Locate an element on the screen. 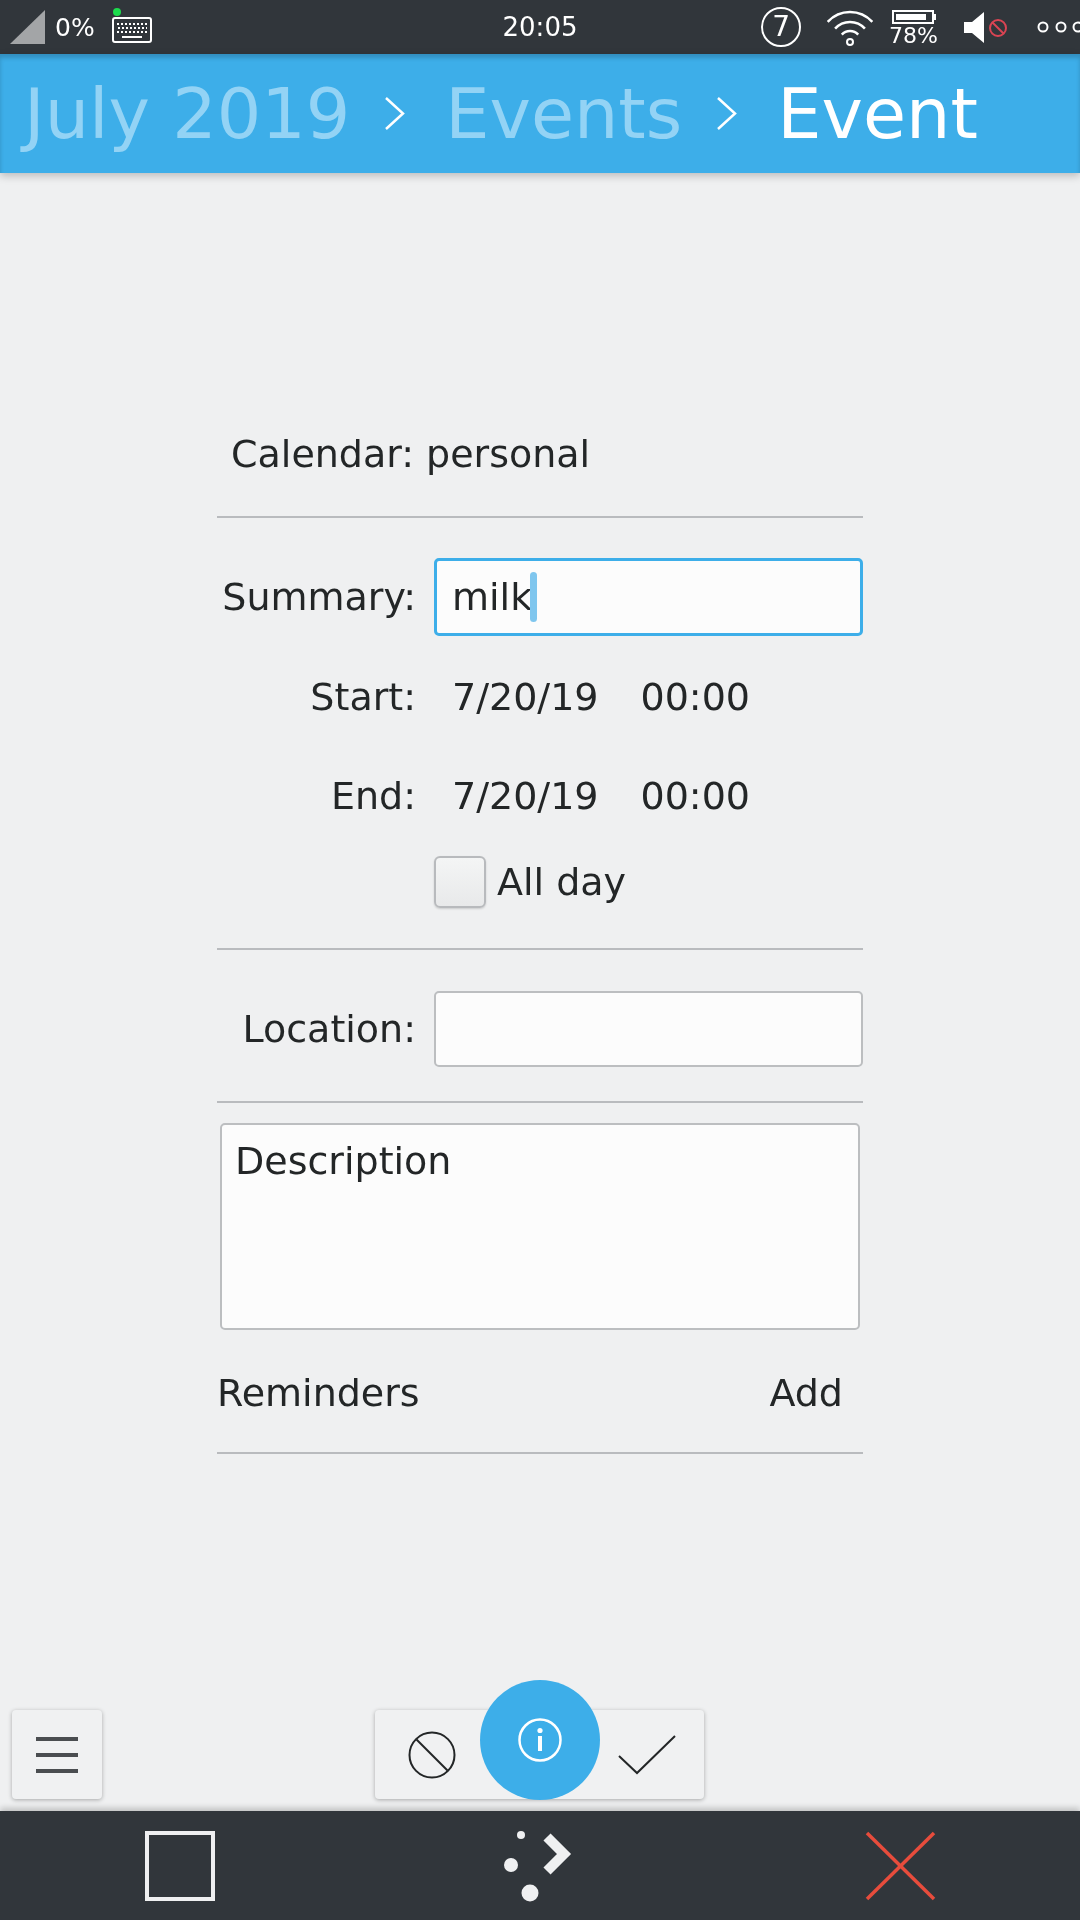 Image resolution: width=1080 pixels, height=1920 pixels. signal-icon is located at coordinates (27, 27).